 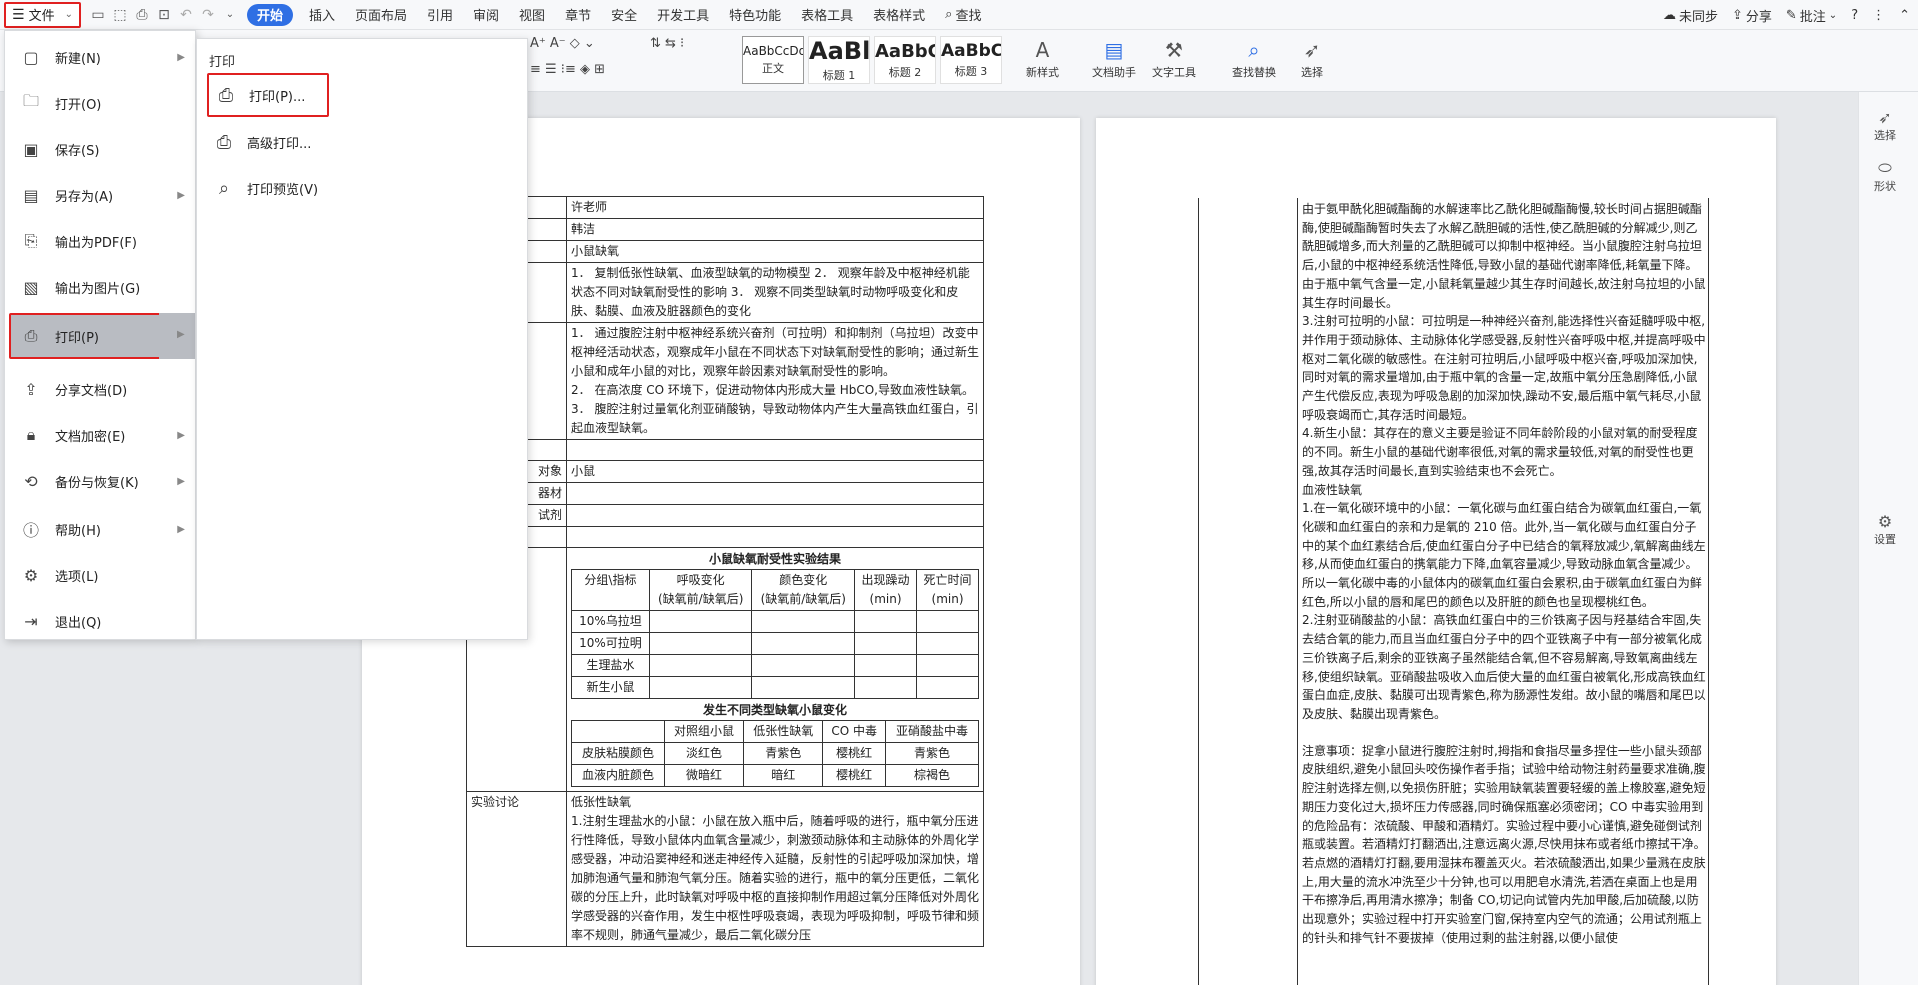 What do you see at coordinates (100, 57) in the screenshot?
I see `menu-item-new: ▢ 新建(N) ▶` at bounding box center [100, 57].